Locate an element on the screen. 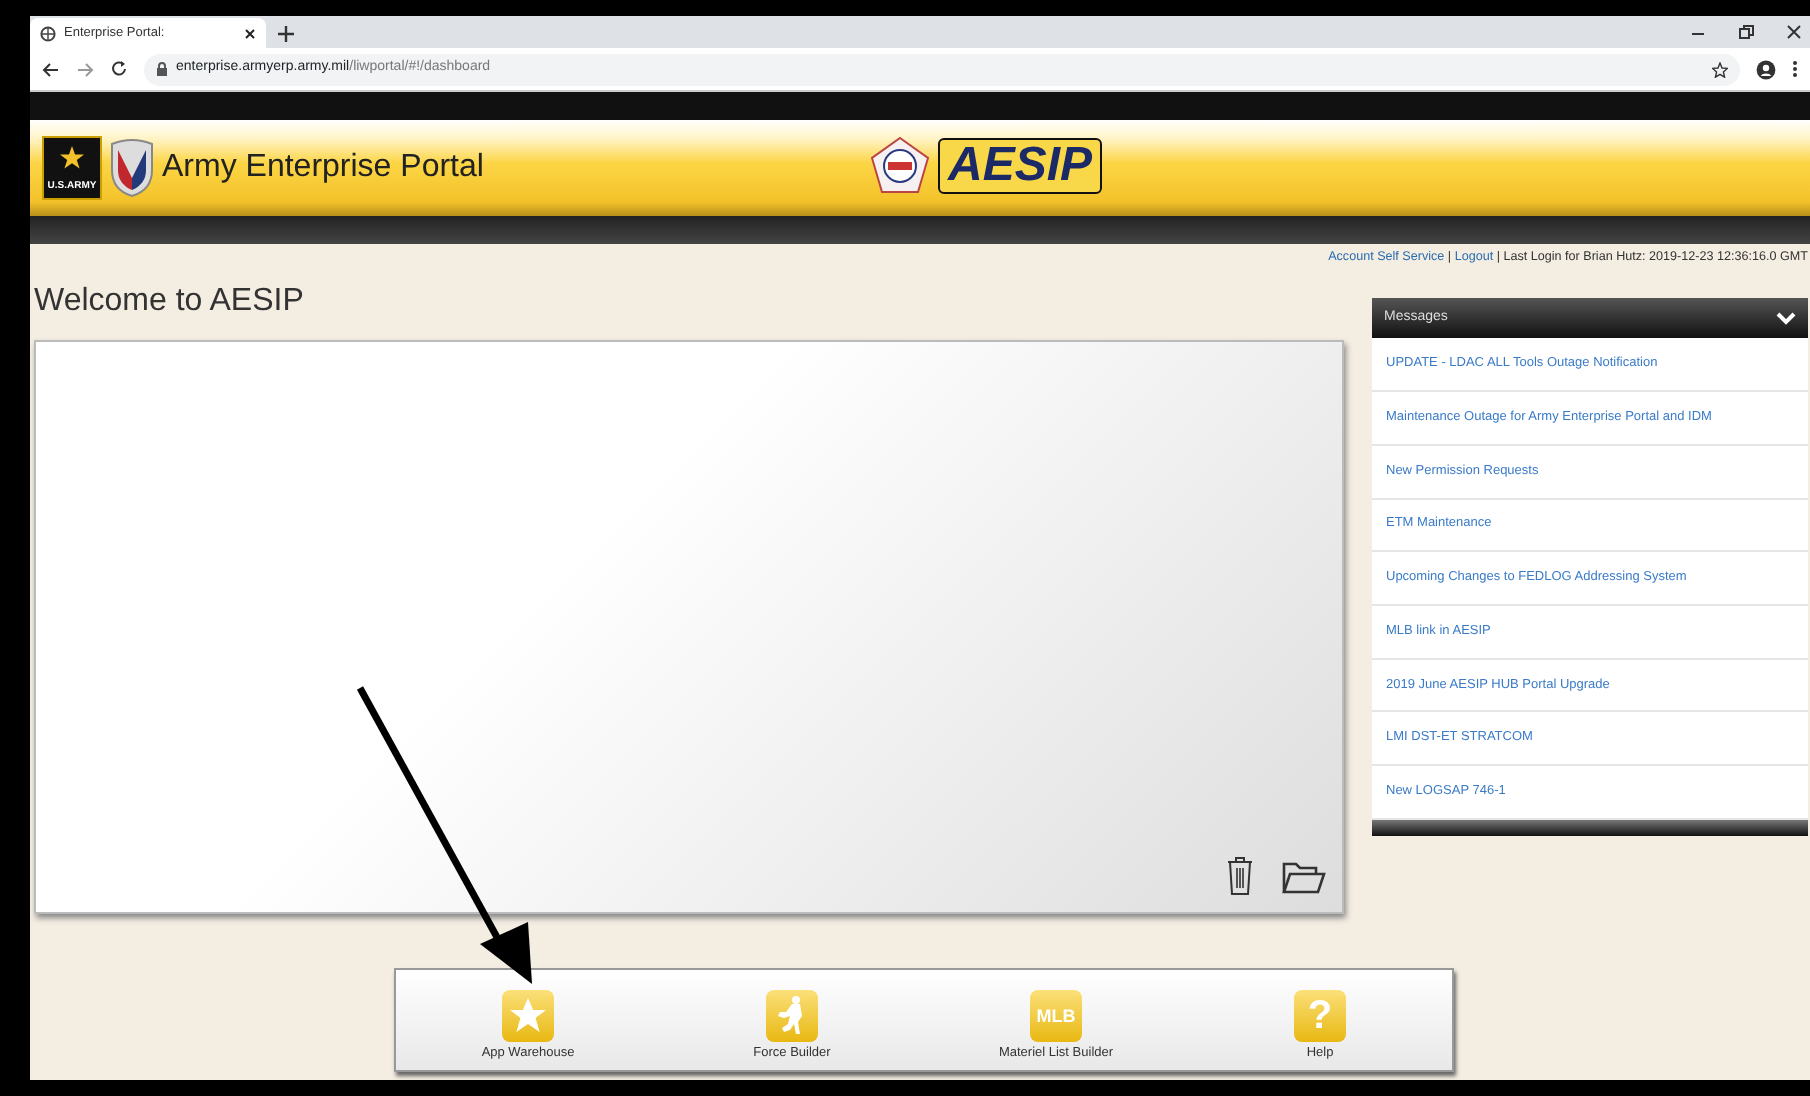  soldiers-icon is located at coordinates (792, 1016).